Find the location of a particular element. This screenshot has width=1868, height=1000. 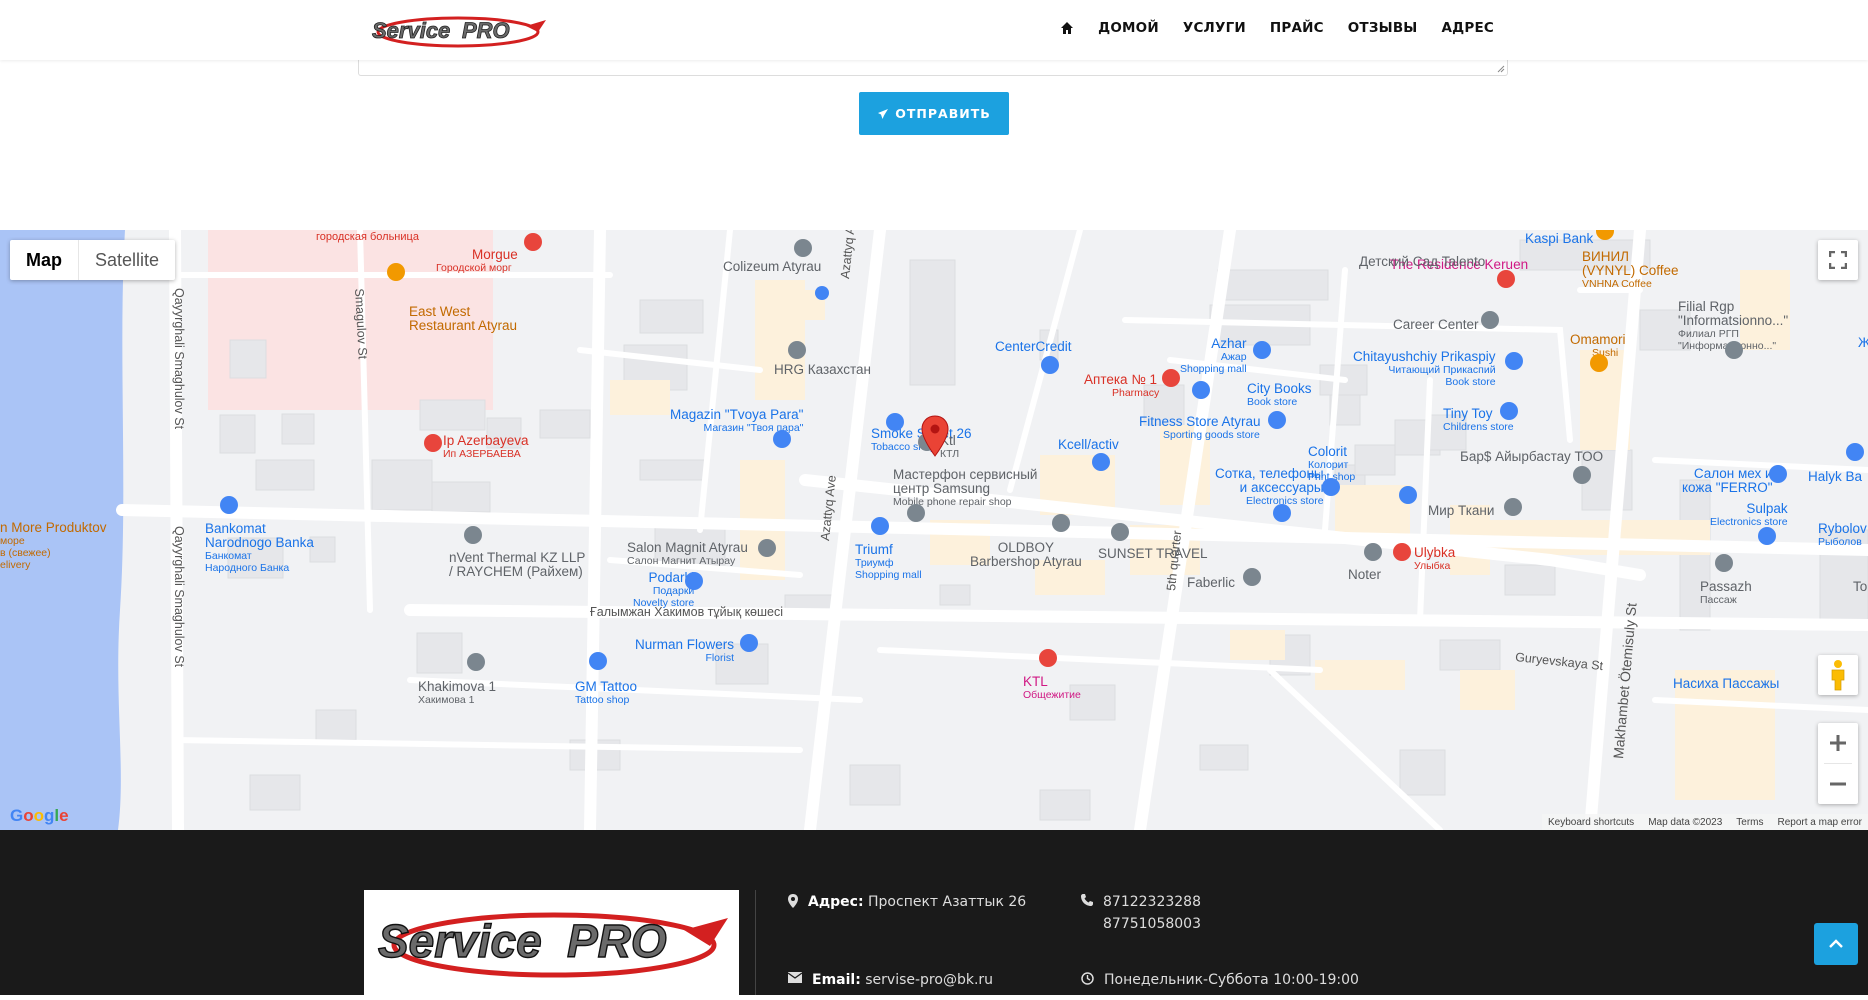

map-data-text: Map data ©2023 is located at coordinates (1685, 822).